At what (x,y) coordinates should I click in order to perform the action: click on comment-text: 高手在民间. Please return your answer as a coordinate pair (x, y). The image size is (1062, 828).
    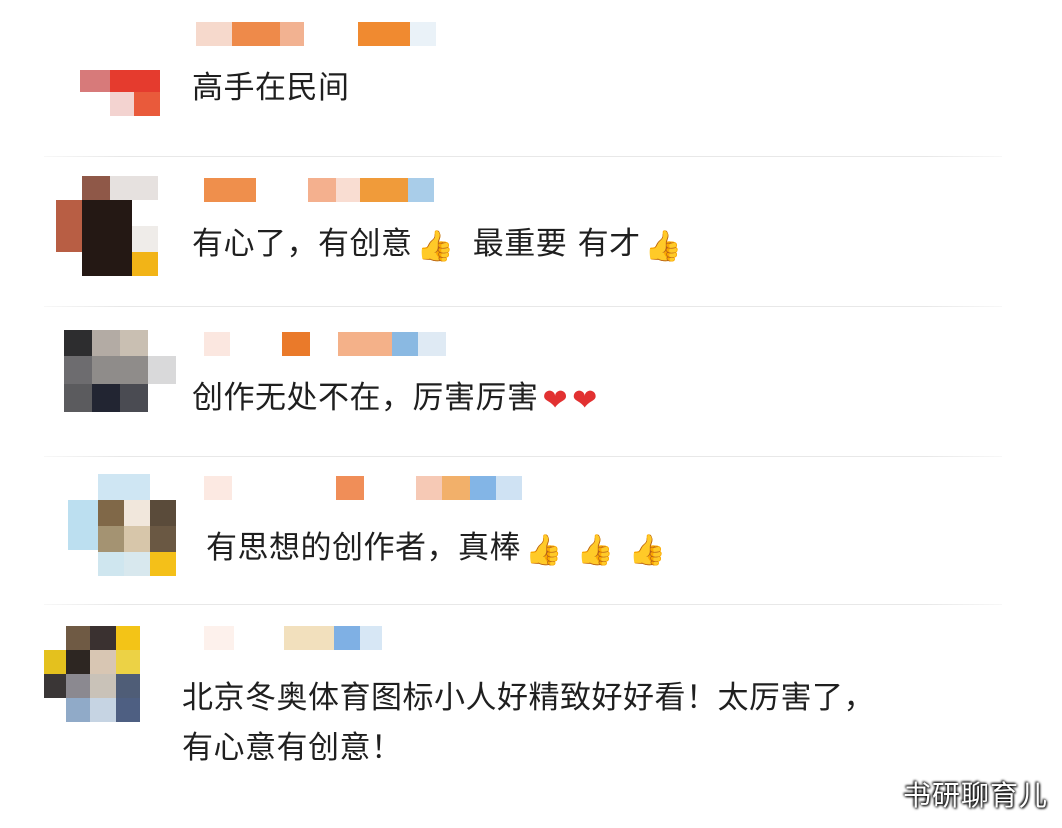
    Looking at the image, I should click on (271, 88).